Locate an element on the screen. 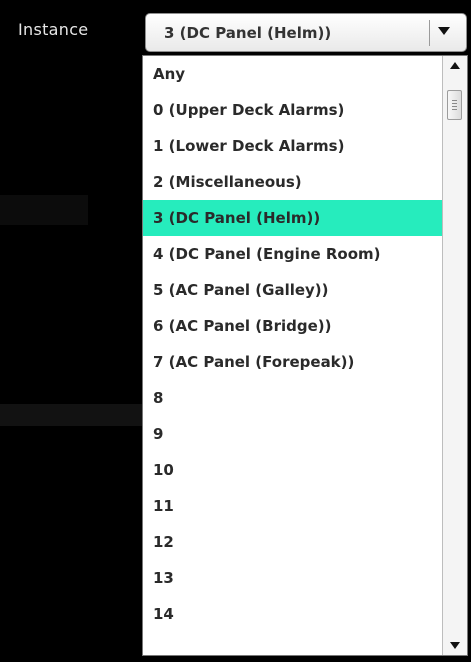 The height and width of the screenshot is (662, 471). dropdown-option: 12 is located at coordinates (292, 542).